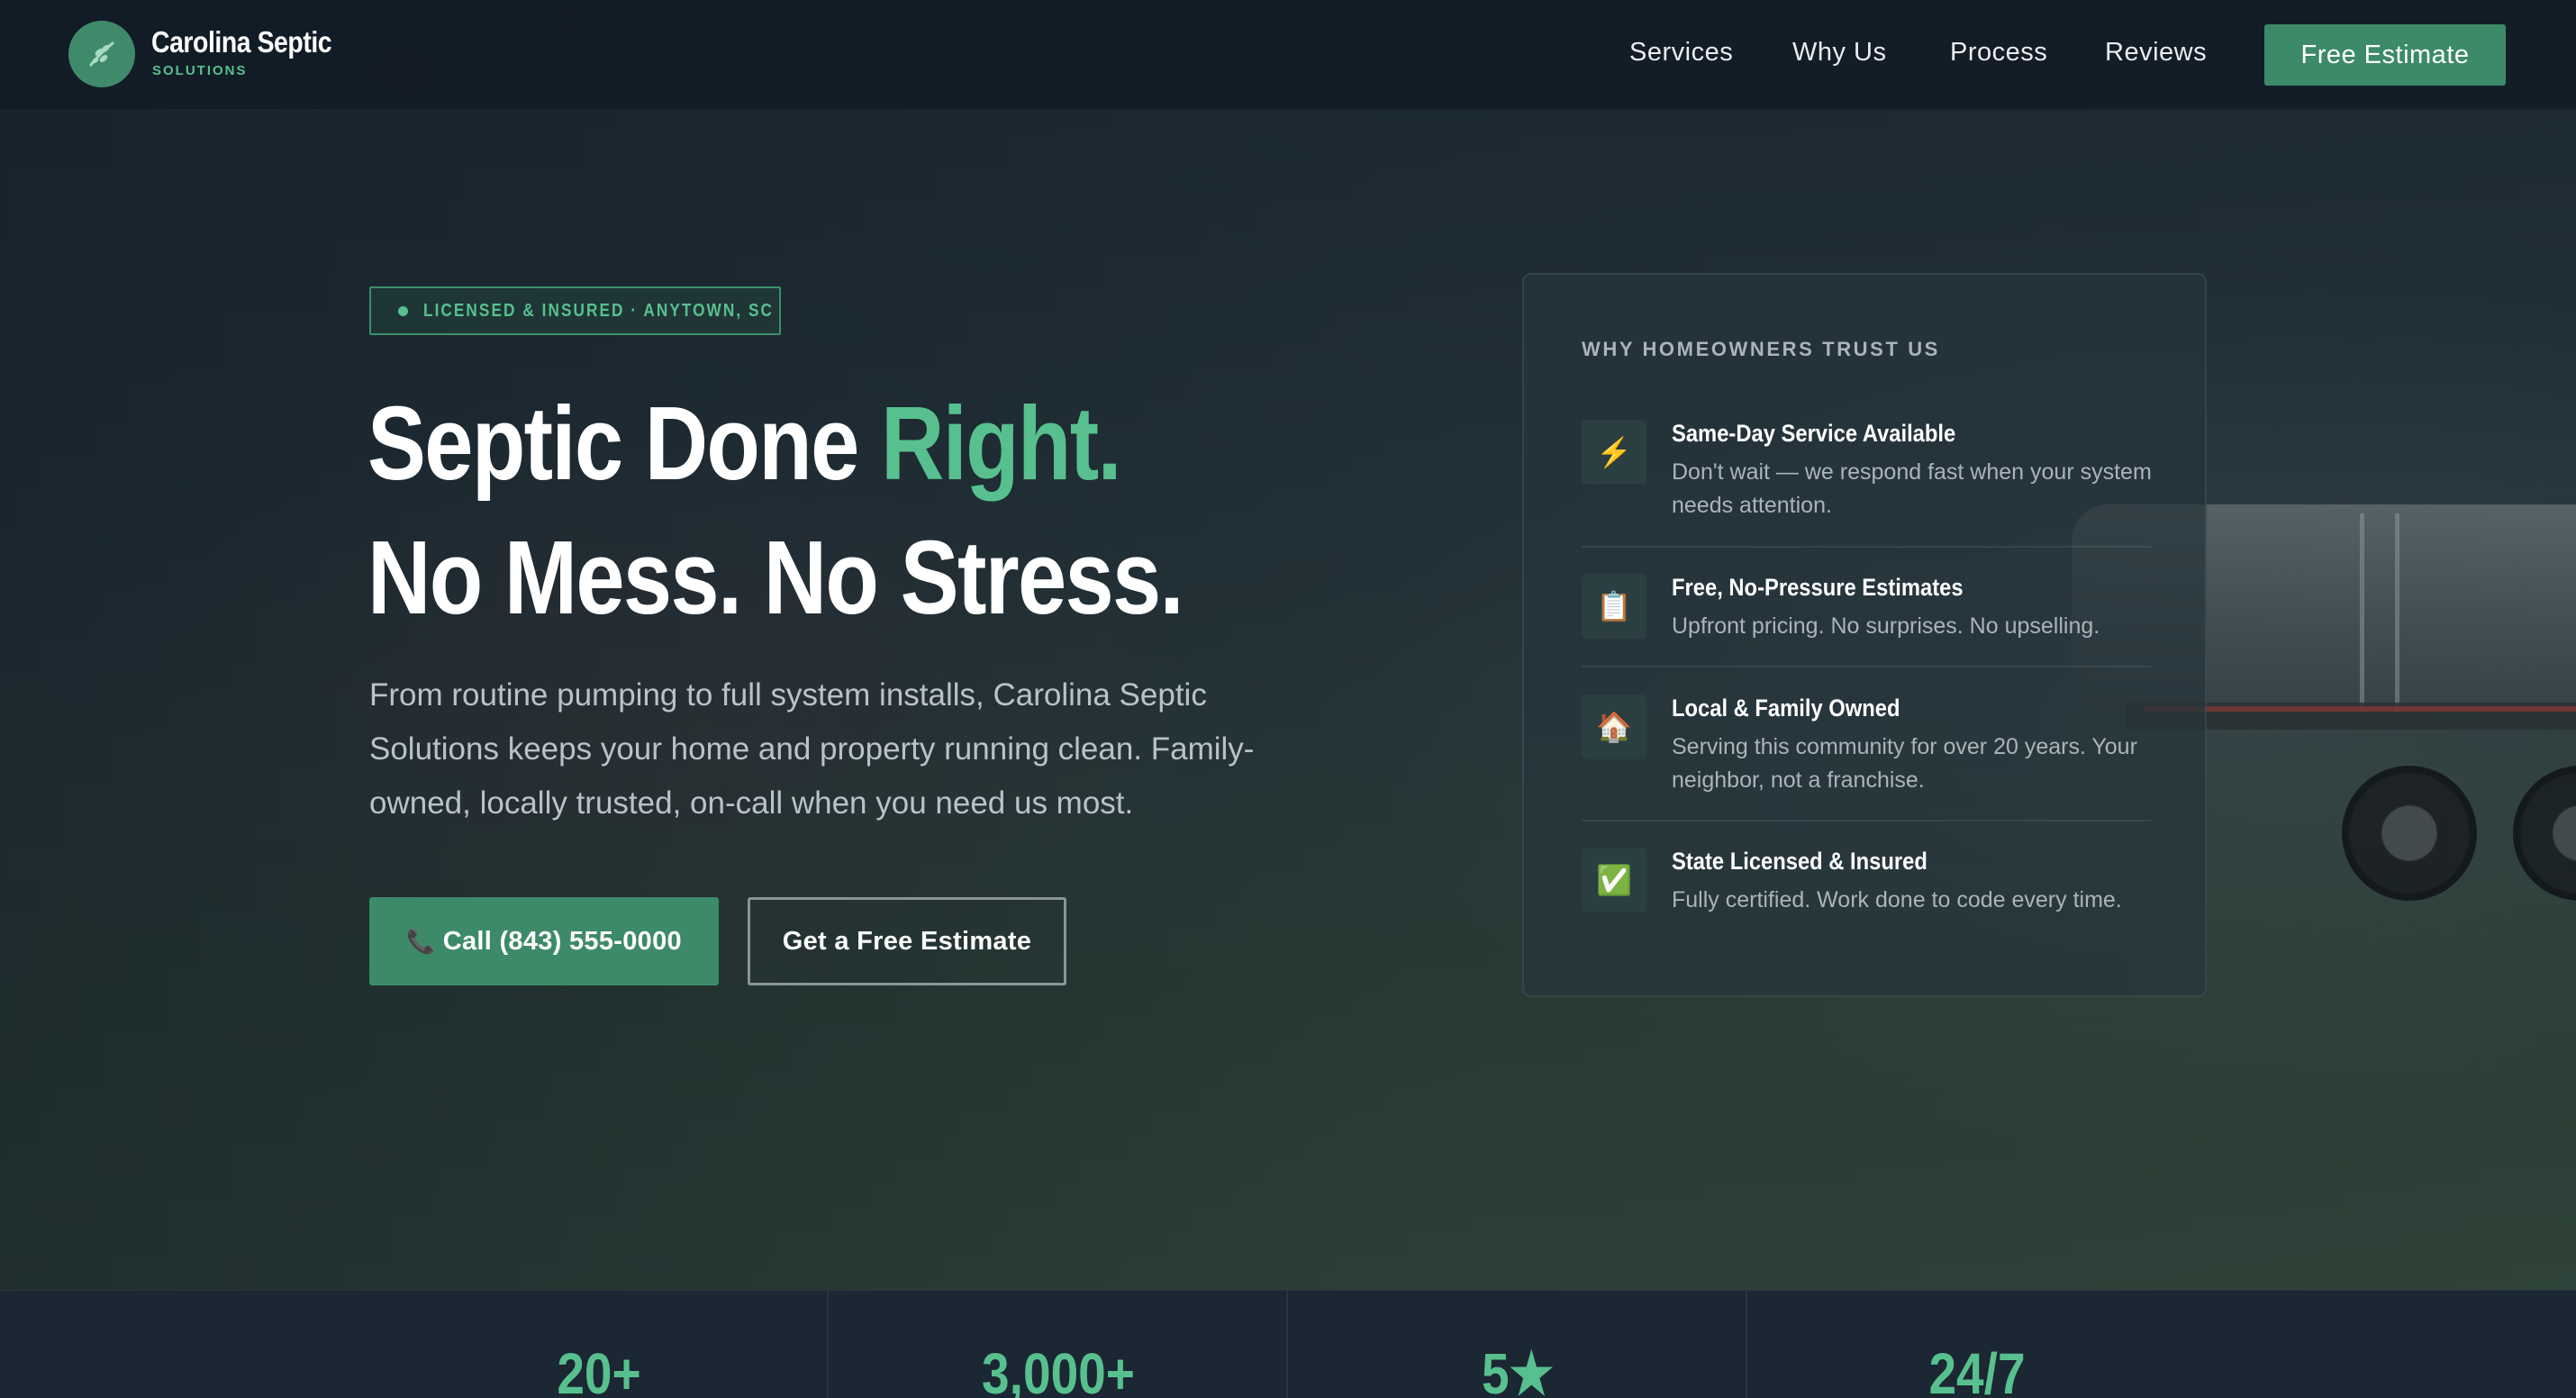 The width and height of the screenshot is (2576, 1398). What do you see at coordinates (1786, 708) in the screenshot?
I see `trust-item-title: Local & Family Owned` at bounding box center [1786, 708].